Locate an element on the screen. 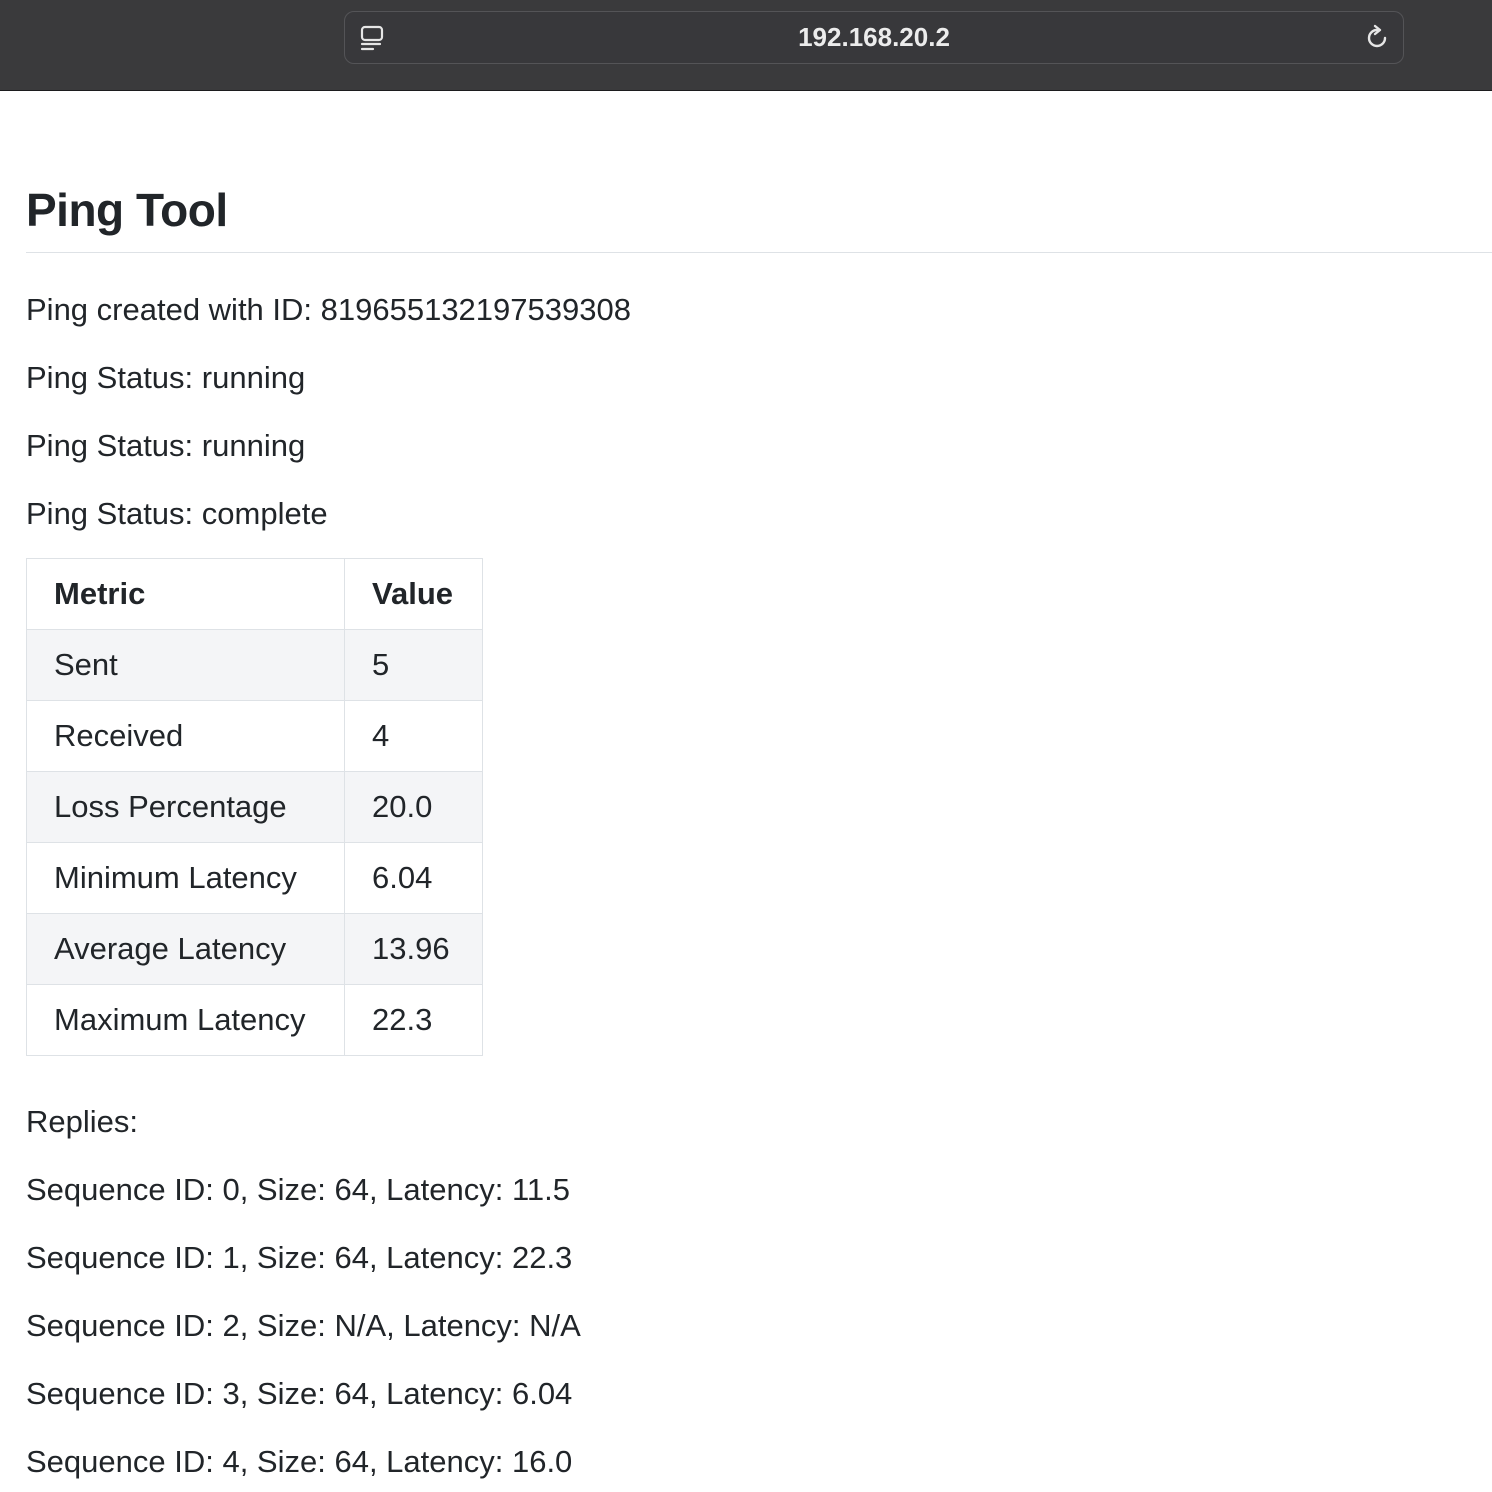 The image size is (1492, 1492). address-bar: 192.168.20.2 is located at coordinates (874, 37).